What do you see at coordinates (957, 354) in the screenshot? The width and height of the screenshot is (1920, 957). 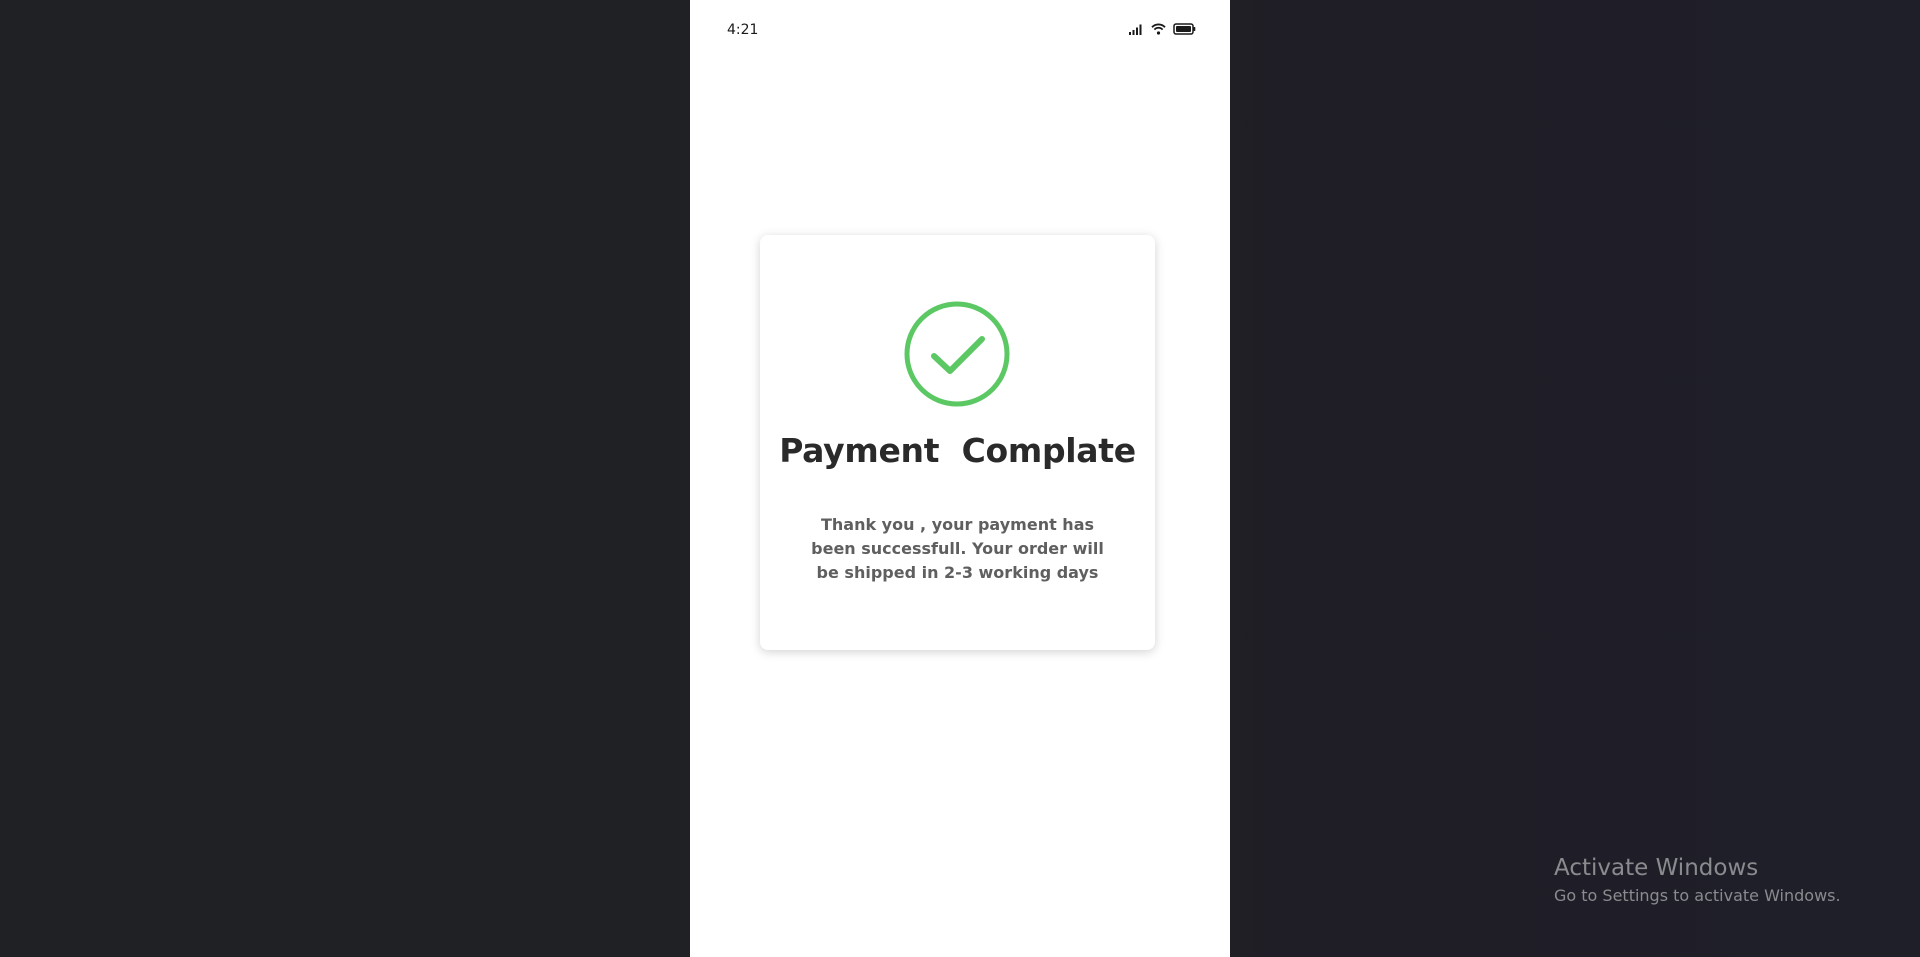 I see `check-circle-icon` at bounding box center [957, 354].